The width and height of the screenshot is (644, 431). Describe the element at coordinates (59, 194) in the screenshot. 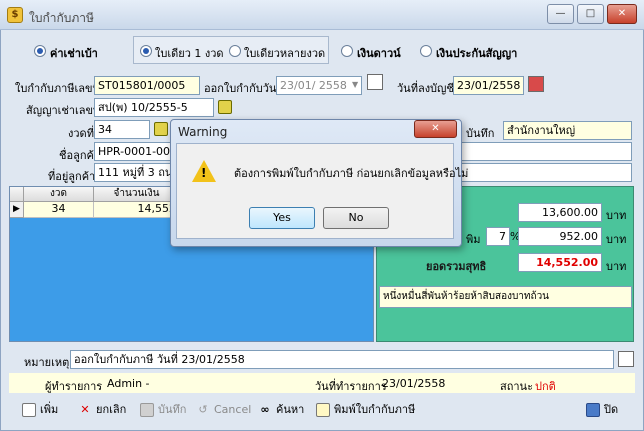

I see `grid-col-period: งวด` at that location.